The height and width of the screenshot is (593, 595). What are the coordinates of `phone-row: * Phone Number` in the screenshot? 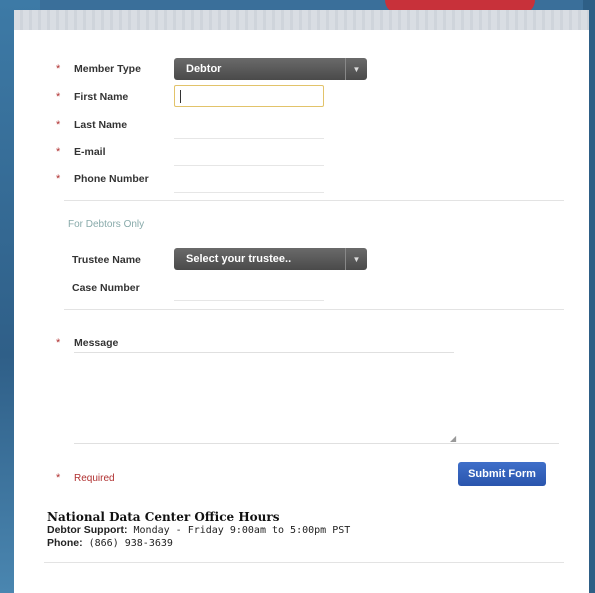 It's located at (102, 179).